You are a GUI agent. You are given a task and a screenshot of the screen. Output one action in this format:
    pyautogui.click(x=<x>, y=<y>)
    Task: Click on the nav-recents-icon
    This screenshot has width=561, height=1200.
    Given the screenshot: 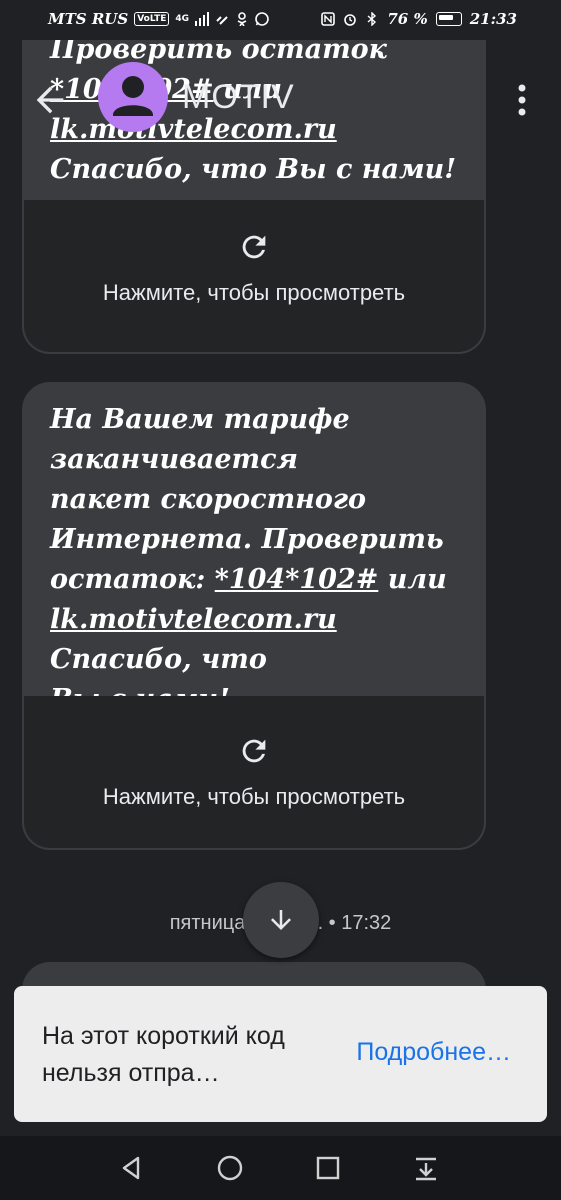 What is the action you would take?
    pyautogui.click(x=328, y=1168)
    